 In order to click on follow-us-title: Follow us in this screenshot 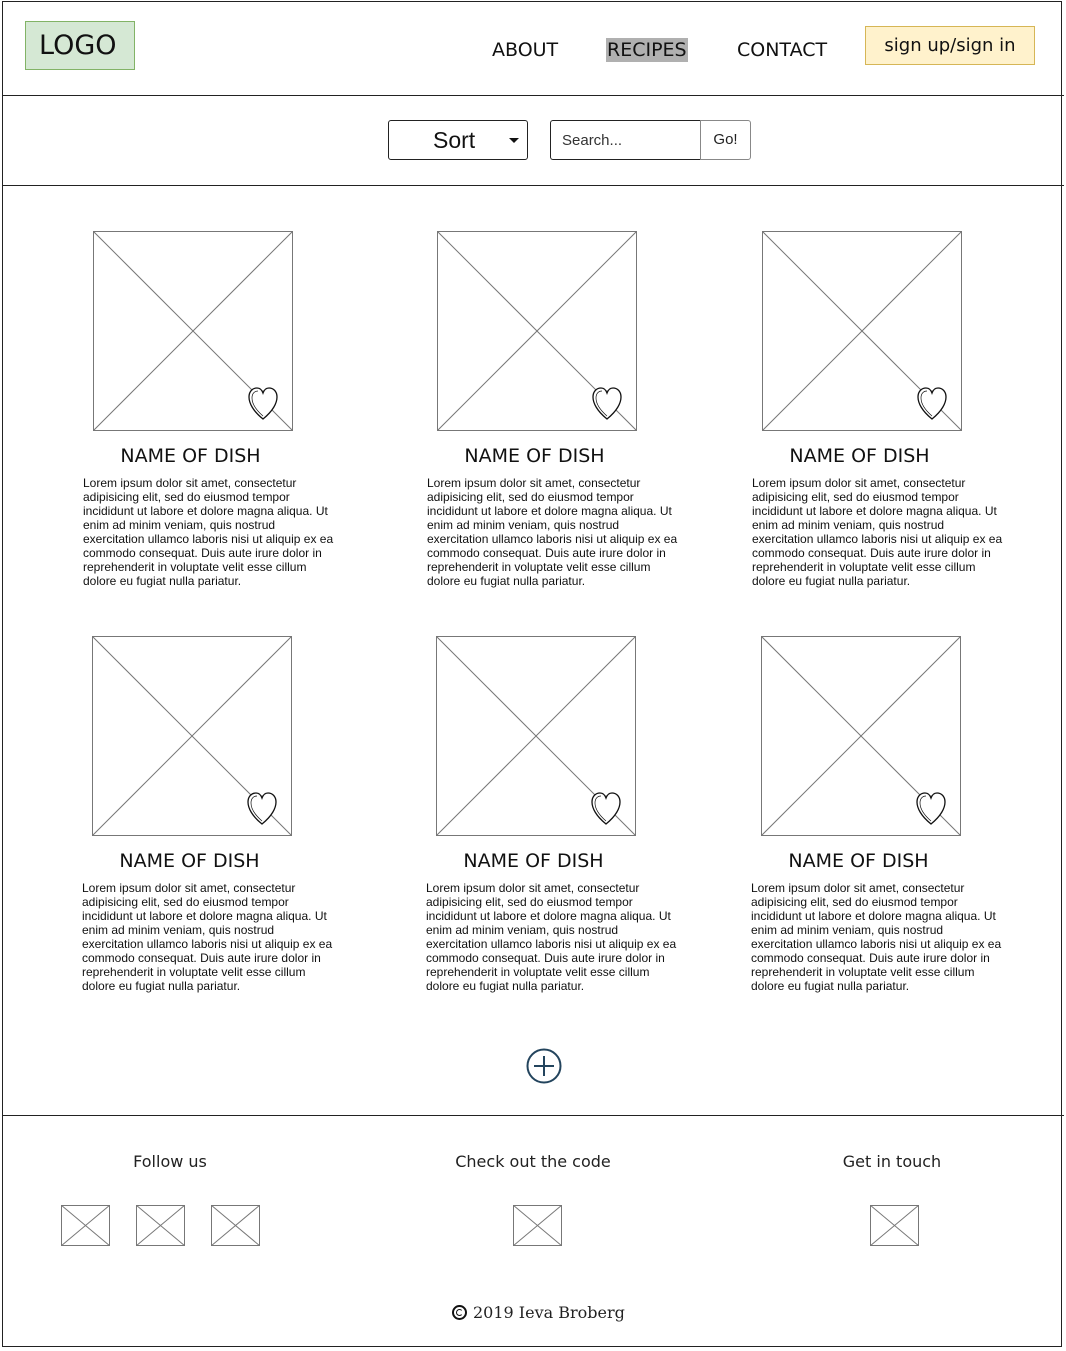, I will do `click(170, 1161)`.